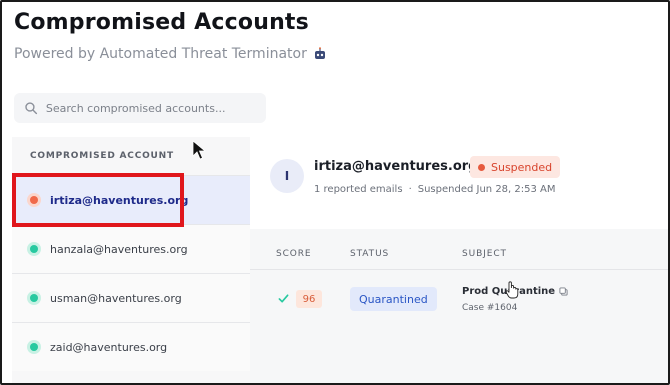  I want to click on avatar: I, so click(287, 176).